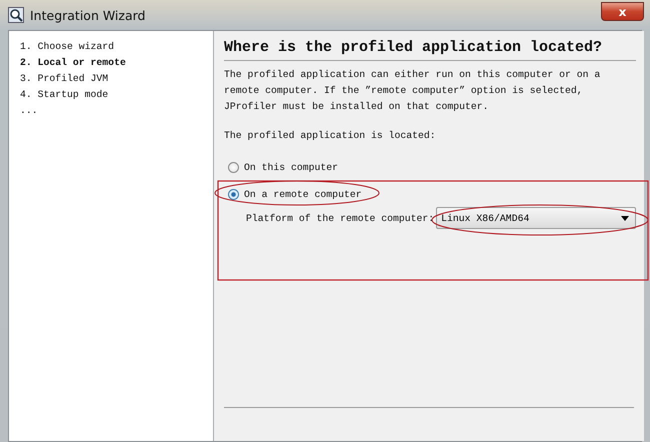  I want to click on option-label: On a remote computer, so click(303, 194).